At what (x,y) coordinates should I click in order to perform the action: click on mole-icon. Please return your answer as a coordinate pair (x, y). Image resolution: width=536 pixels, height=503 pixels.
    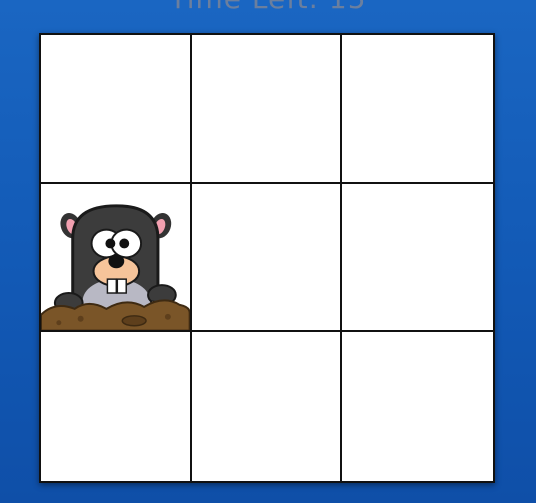
    Looking at the image, I should click on (115, 257).